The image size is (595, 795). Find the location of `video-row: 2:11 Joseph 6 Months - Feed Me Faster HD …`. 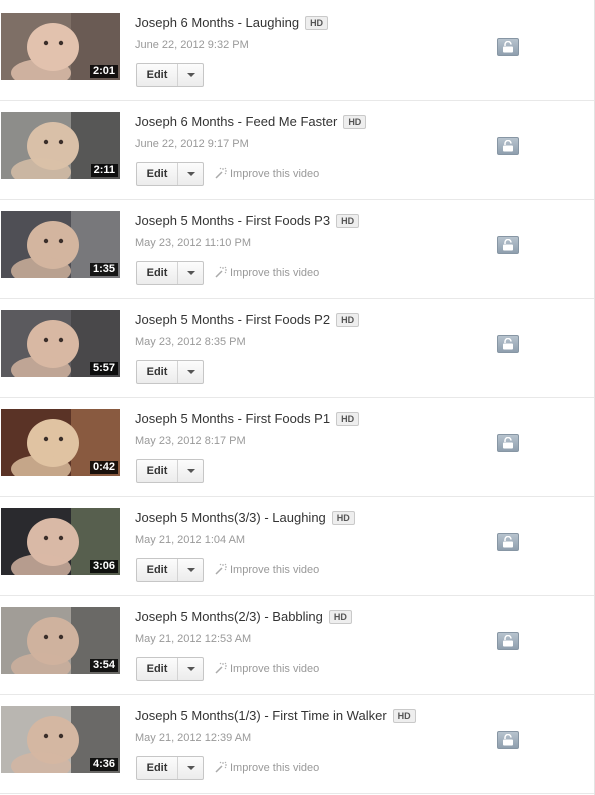

video-row: 2:11 Joseph 6 Months - Feed Me Faster HD … is located at coordinates (297, 150).